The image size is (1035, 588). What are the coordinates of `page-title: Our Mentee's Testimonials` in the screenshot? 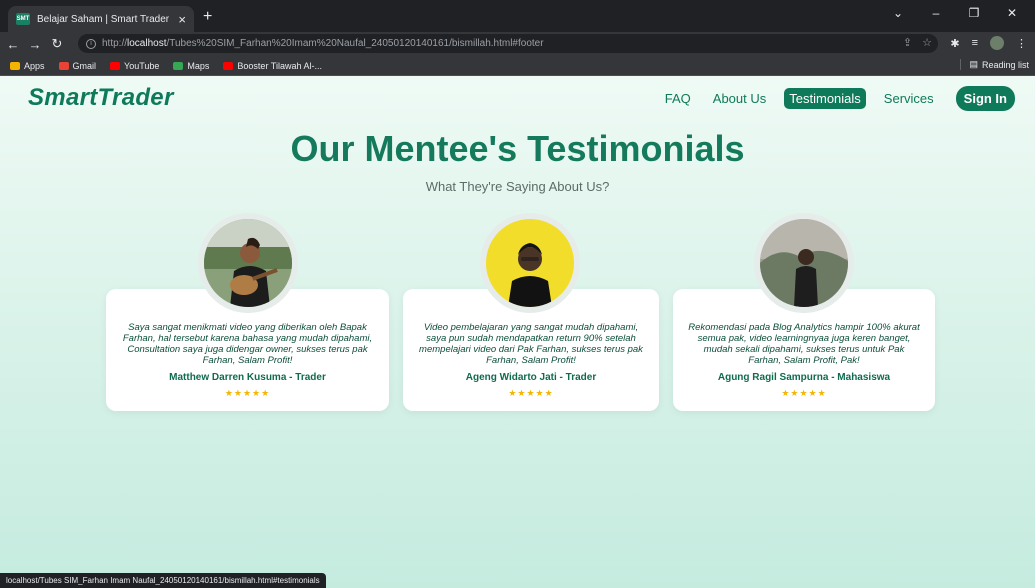 It's located at (517, 148).